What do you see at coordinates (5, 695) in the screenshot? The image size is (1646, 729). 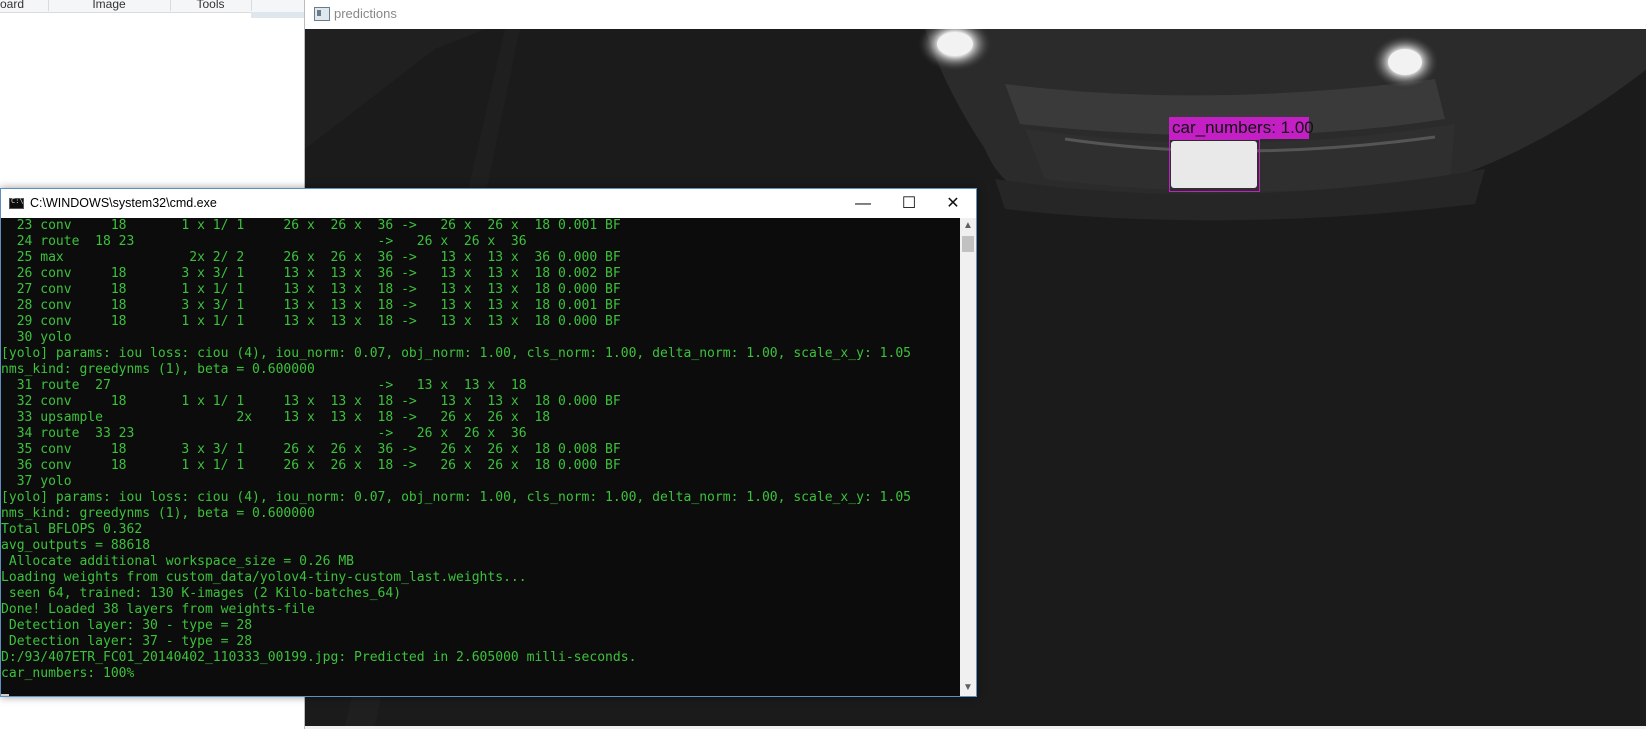 I see `text-cursor` at bounding box center [5, 695].